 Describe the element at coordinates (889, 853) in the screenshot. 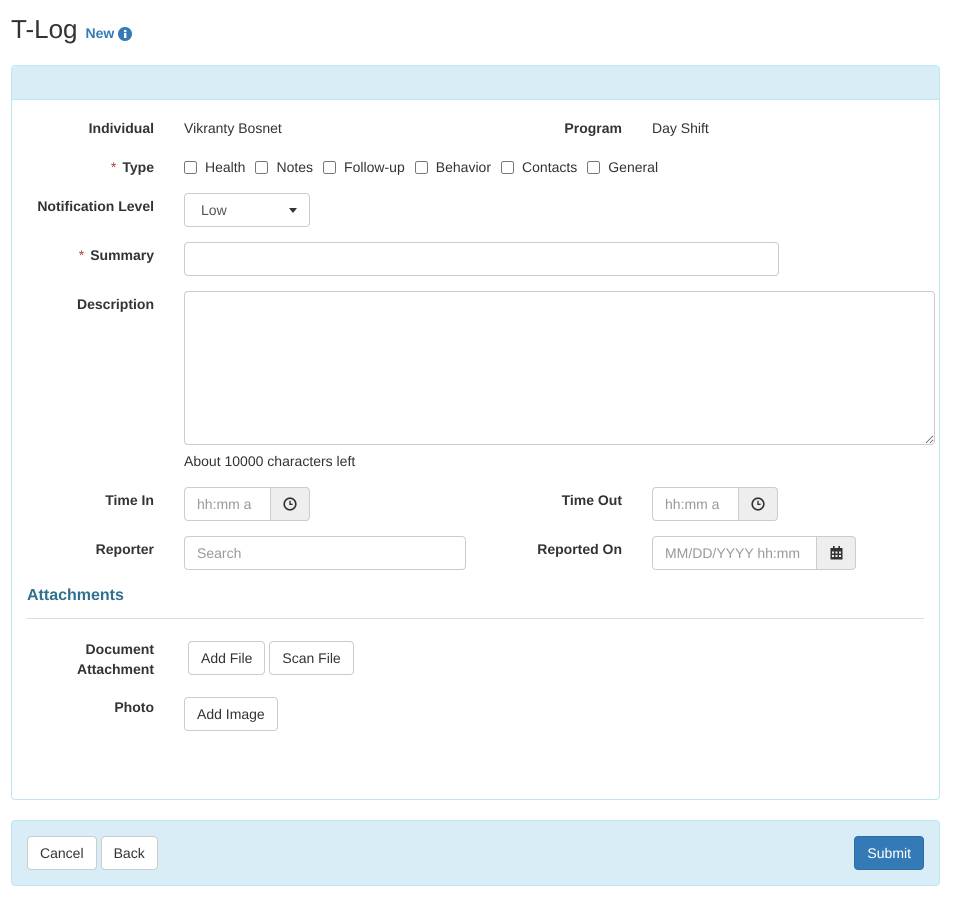

I see `submit-button: Submit` at that location.